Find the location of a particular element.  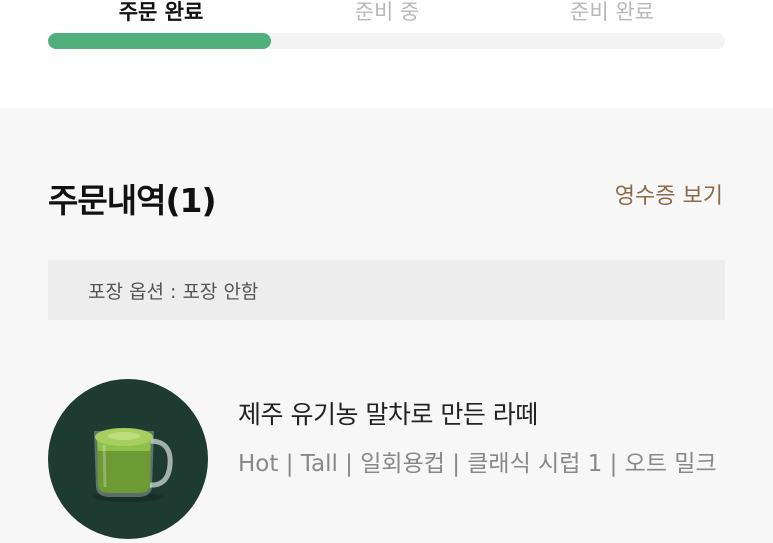

matcha-latte-mug-icon is located at coordinates (128, 459).